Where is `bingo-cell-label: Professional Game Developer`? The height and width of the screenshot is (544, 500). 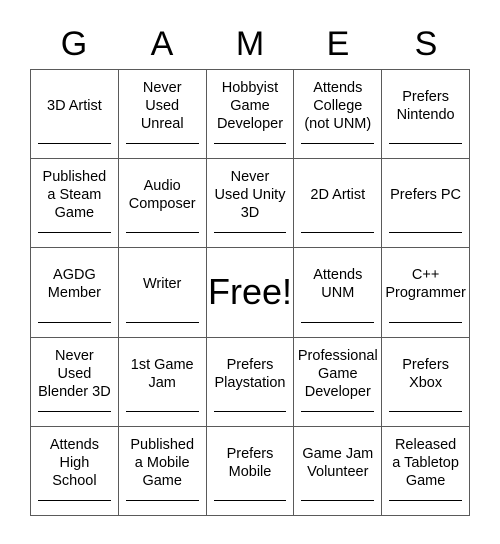 bingo-cell-label: Professional Game Developer is located at coordinates (337, 373).